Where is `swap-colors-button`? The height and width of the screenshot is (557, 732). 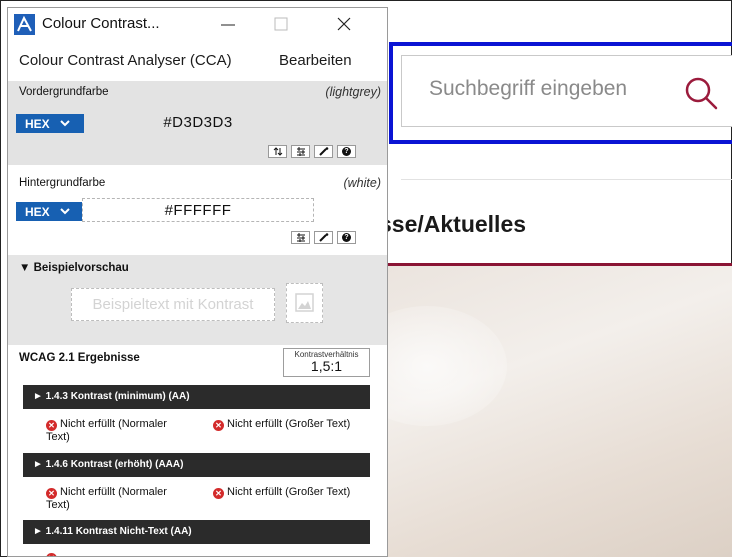 swap-colors-button is located at coordinates (277, 151).